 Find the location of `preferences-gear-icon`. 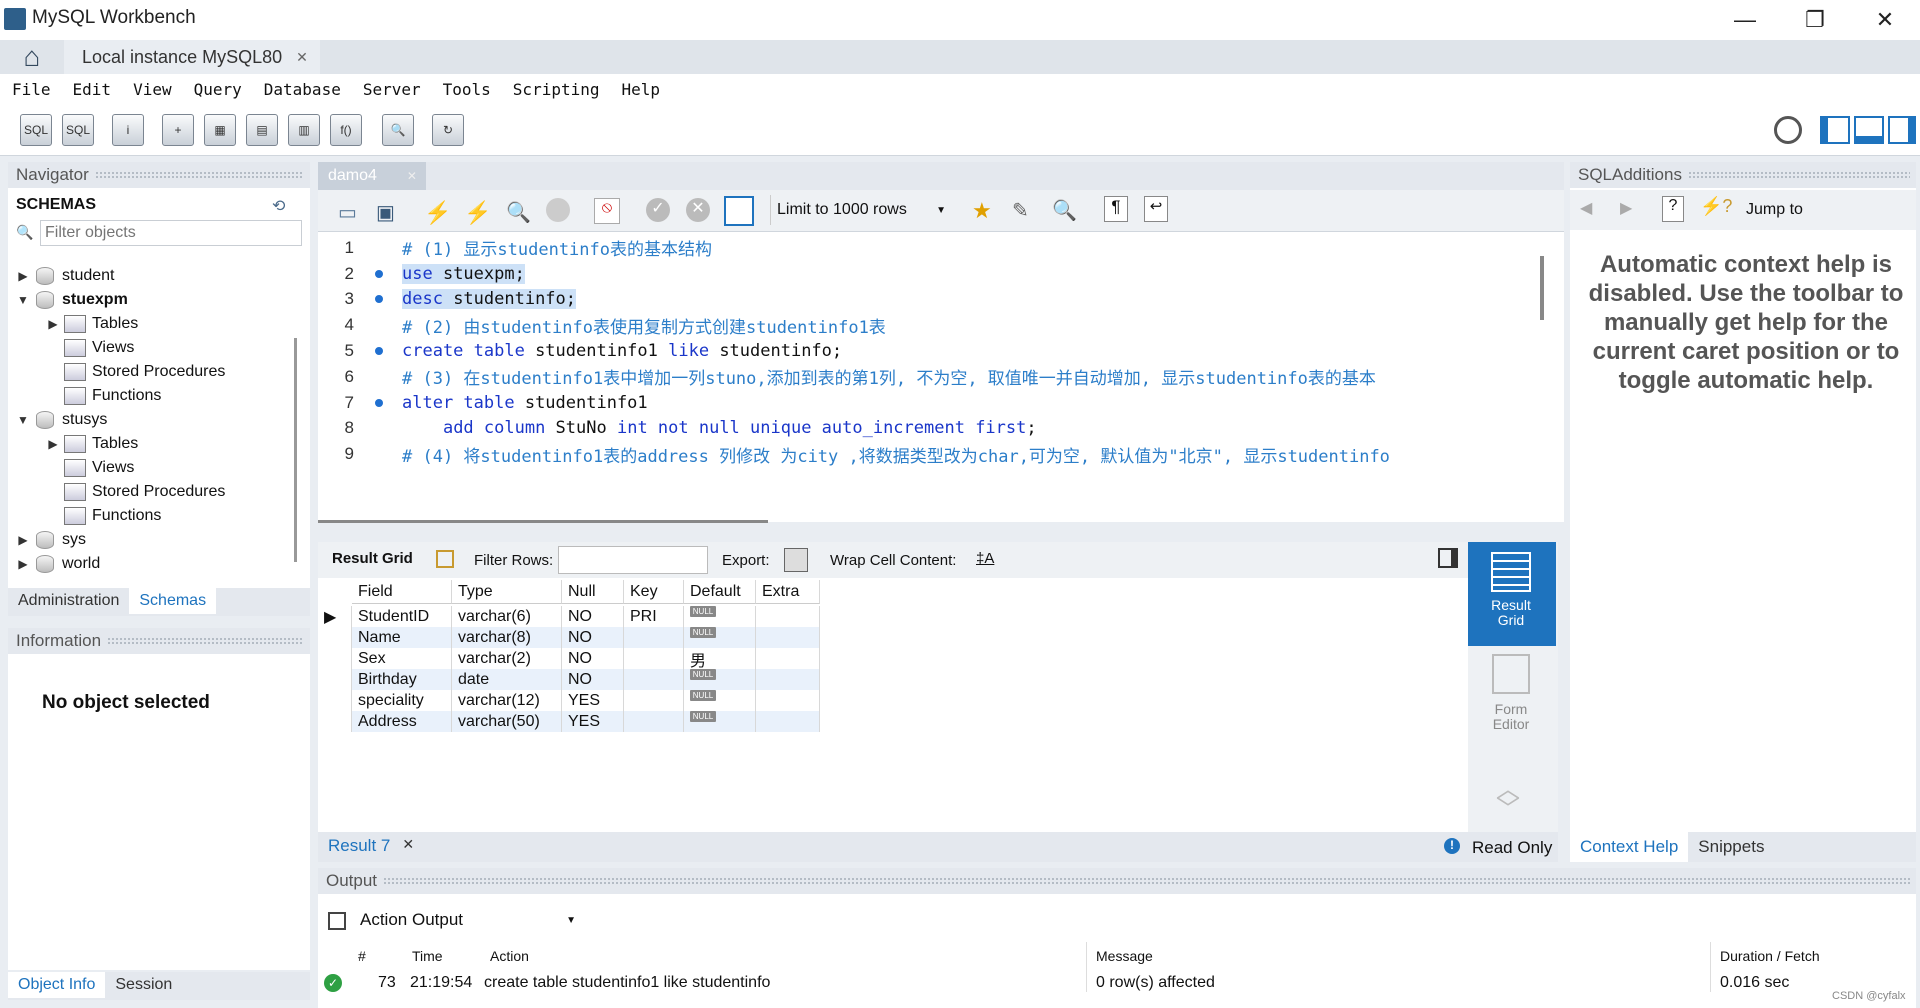

preferences-gear-icon is located at coordinates (1788, 130).